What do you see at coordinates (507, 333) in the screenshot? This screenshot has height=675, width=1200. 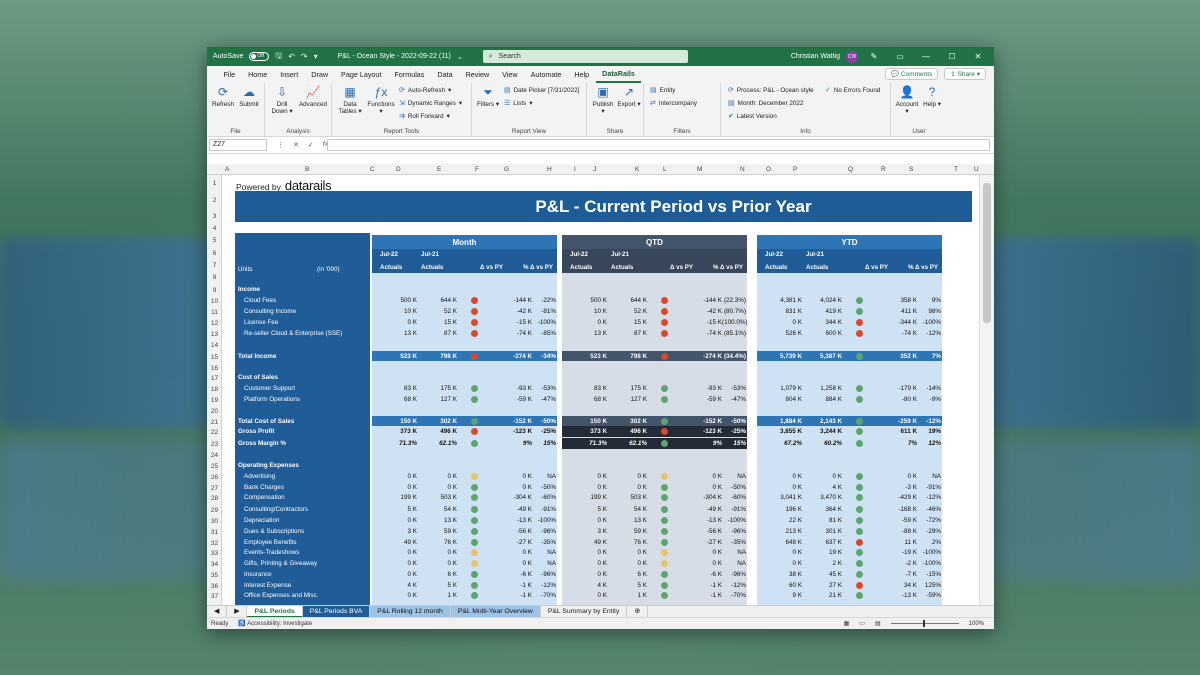 I see `value-cell: -74 K` at bounding box center [507, 333].